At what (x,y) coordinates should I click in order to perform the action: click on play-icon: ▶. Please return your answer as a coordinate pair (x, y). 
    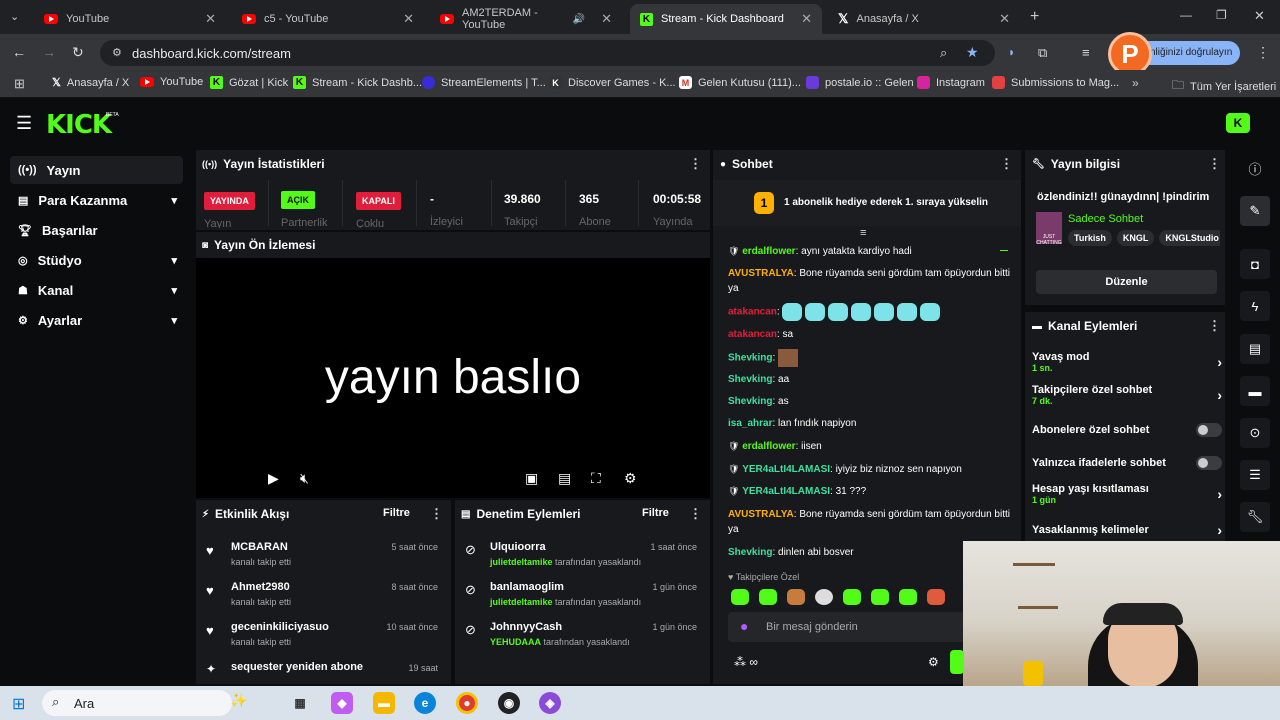
    Looking at the image, I should click on (273, 478).